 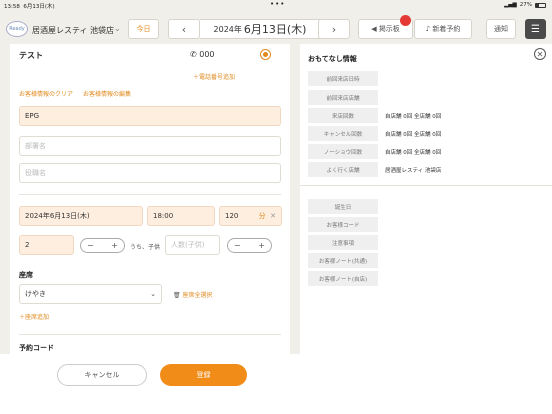 What do you see at coordinates (73, 30) in the screenshot?
I see `store-name: 居酒屋レスティ 池袋店` at bounding box center [73, 30].